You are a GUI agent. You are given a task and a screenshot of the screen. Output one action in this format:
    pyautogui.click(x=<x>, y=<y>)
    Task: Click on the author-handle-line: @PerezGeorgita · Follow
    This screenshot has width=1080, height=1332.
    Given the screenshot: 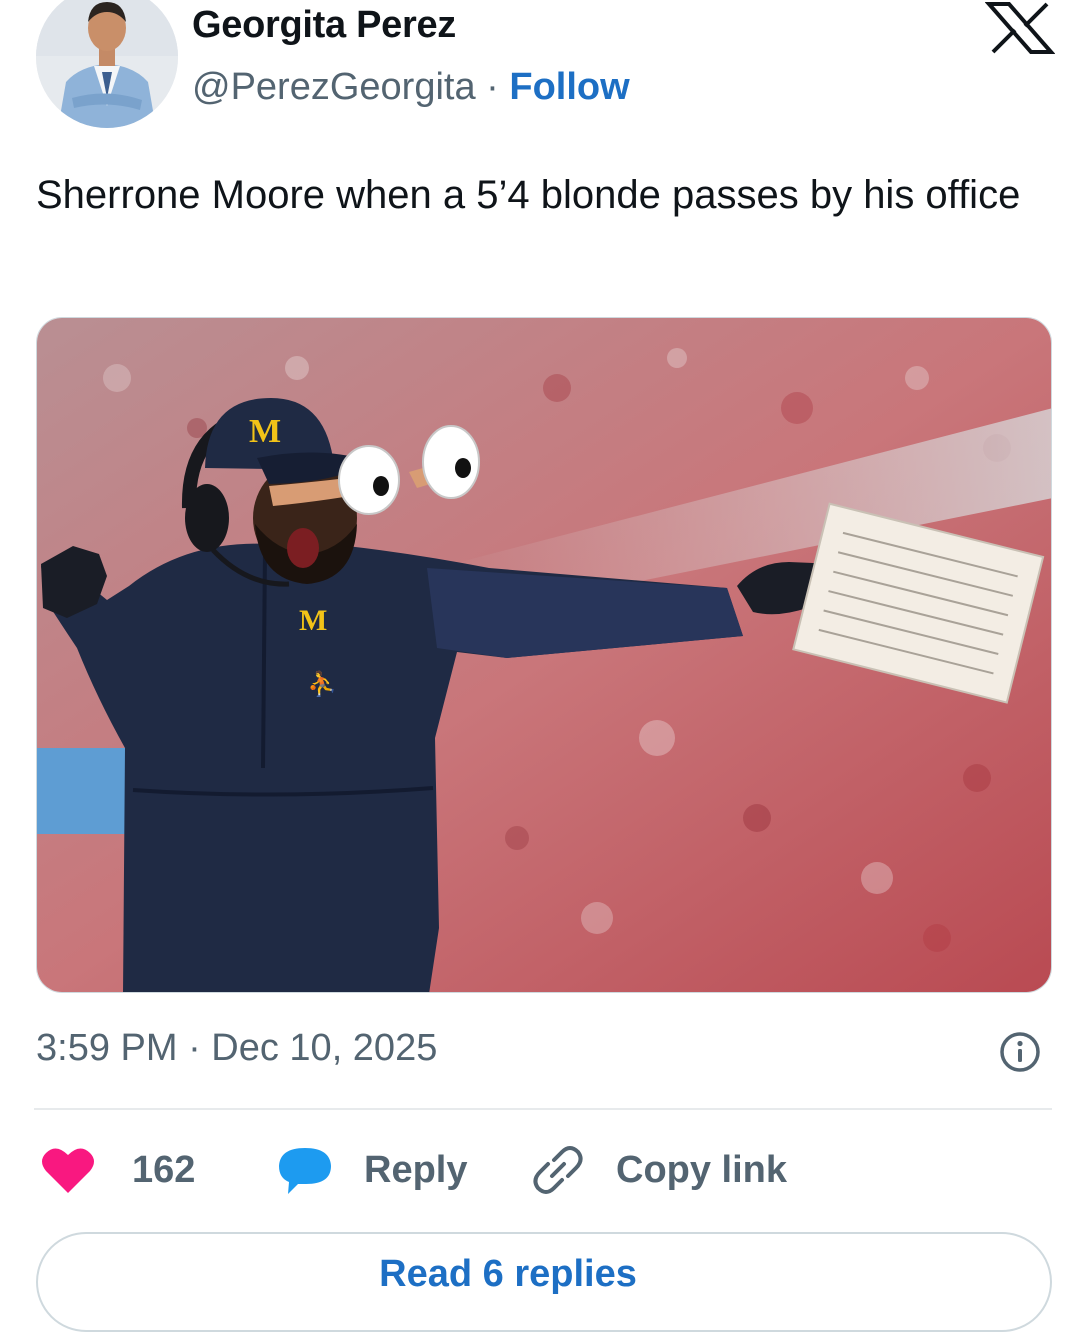 What is the action you would take?
    pyautogui.click(x=411, y=87)
    